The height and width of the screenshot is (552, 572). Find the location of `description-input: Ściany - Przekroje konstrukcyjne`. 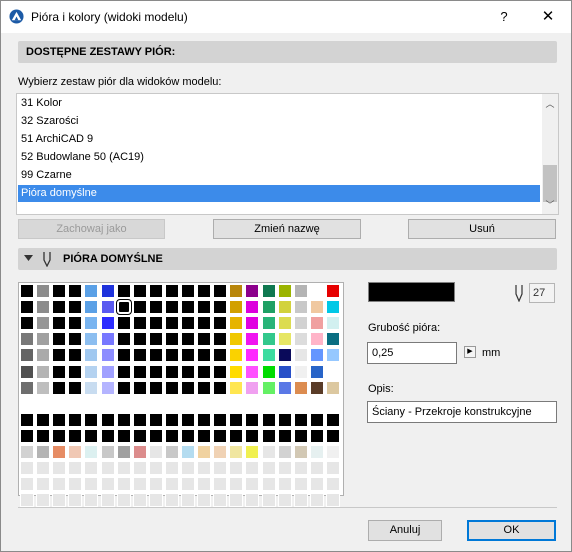

description-input: Ściany - Przekroje konstrukcyjne is located at coordinates (462, 412).